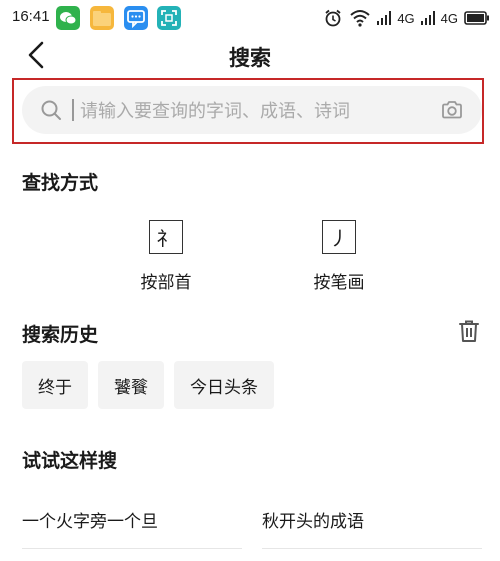 This screenshot has width=500, height=561. What do you see at coordinates (102, 18) in the screenshot?
I see `folder-icon` at bounding box center [102, 18].